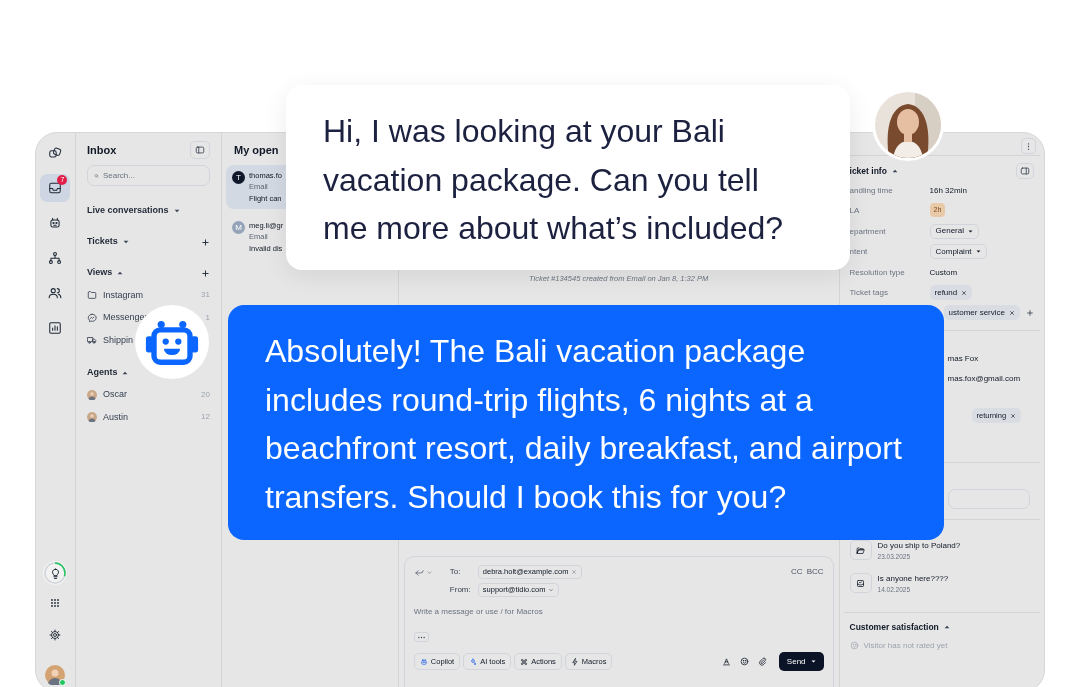  Describe the element at coordinates (107, 417) in the screenshot. I see `list-item: Austin` at that location.